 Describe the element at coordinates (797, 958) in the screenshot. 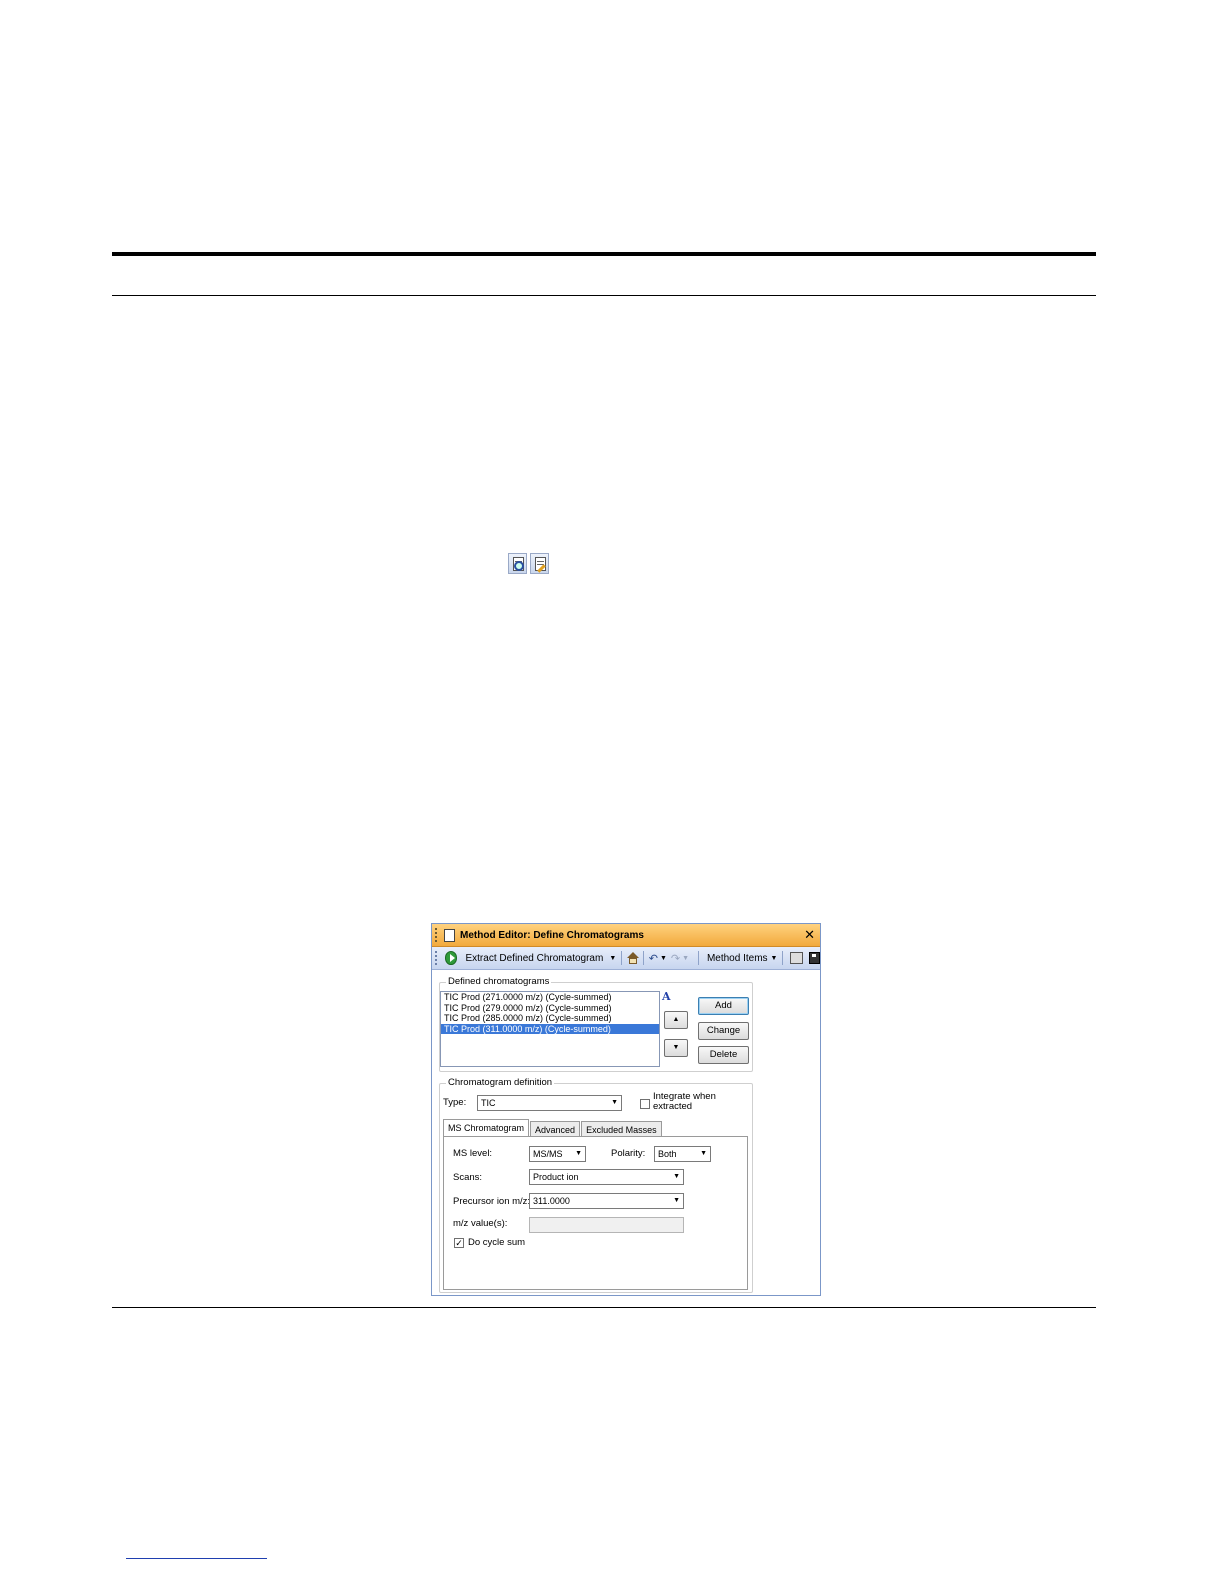

I see `print-icon` at that location.